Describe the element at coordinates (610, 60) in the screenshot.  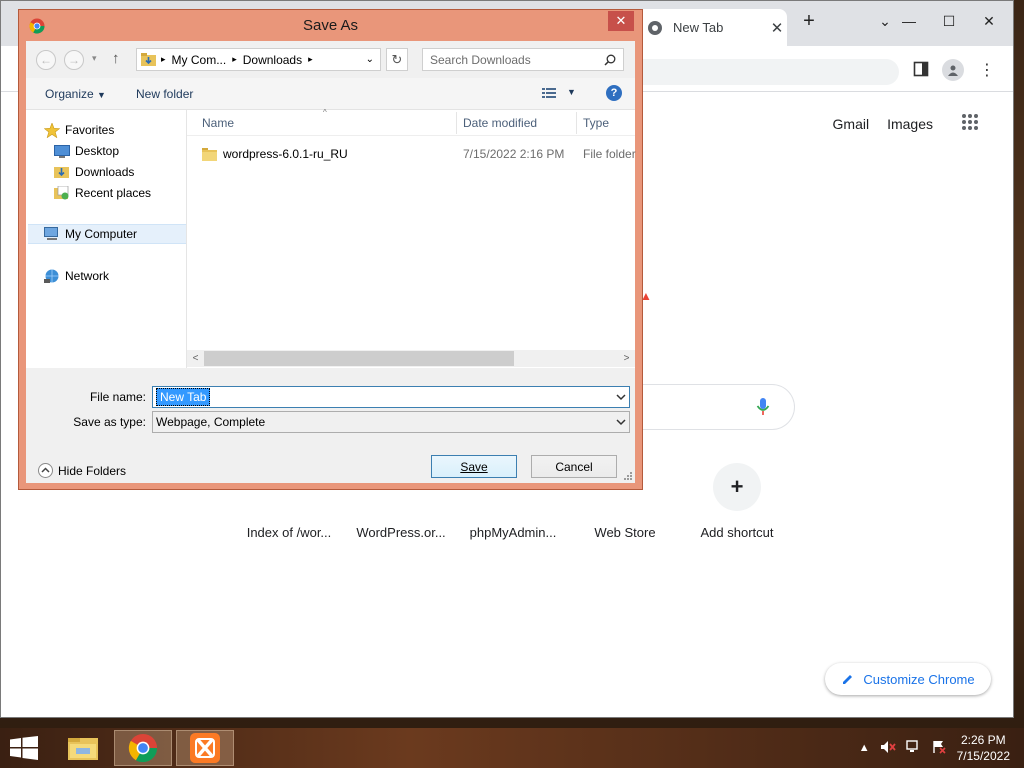
I see `search-icon` at that location.